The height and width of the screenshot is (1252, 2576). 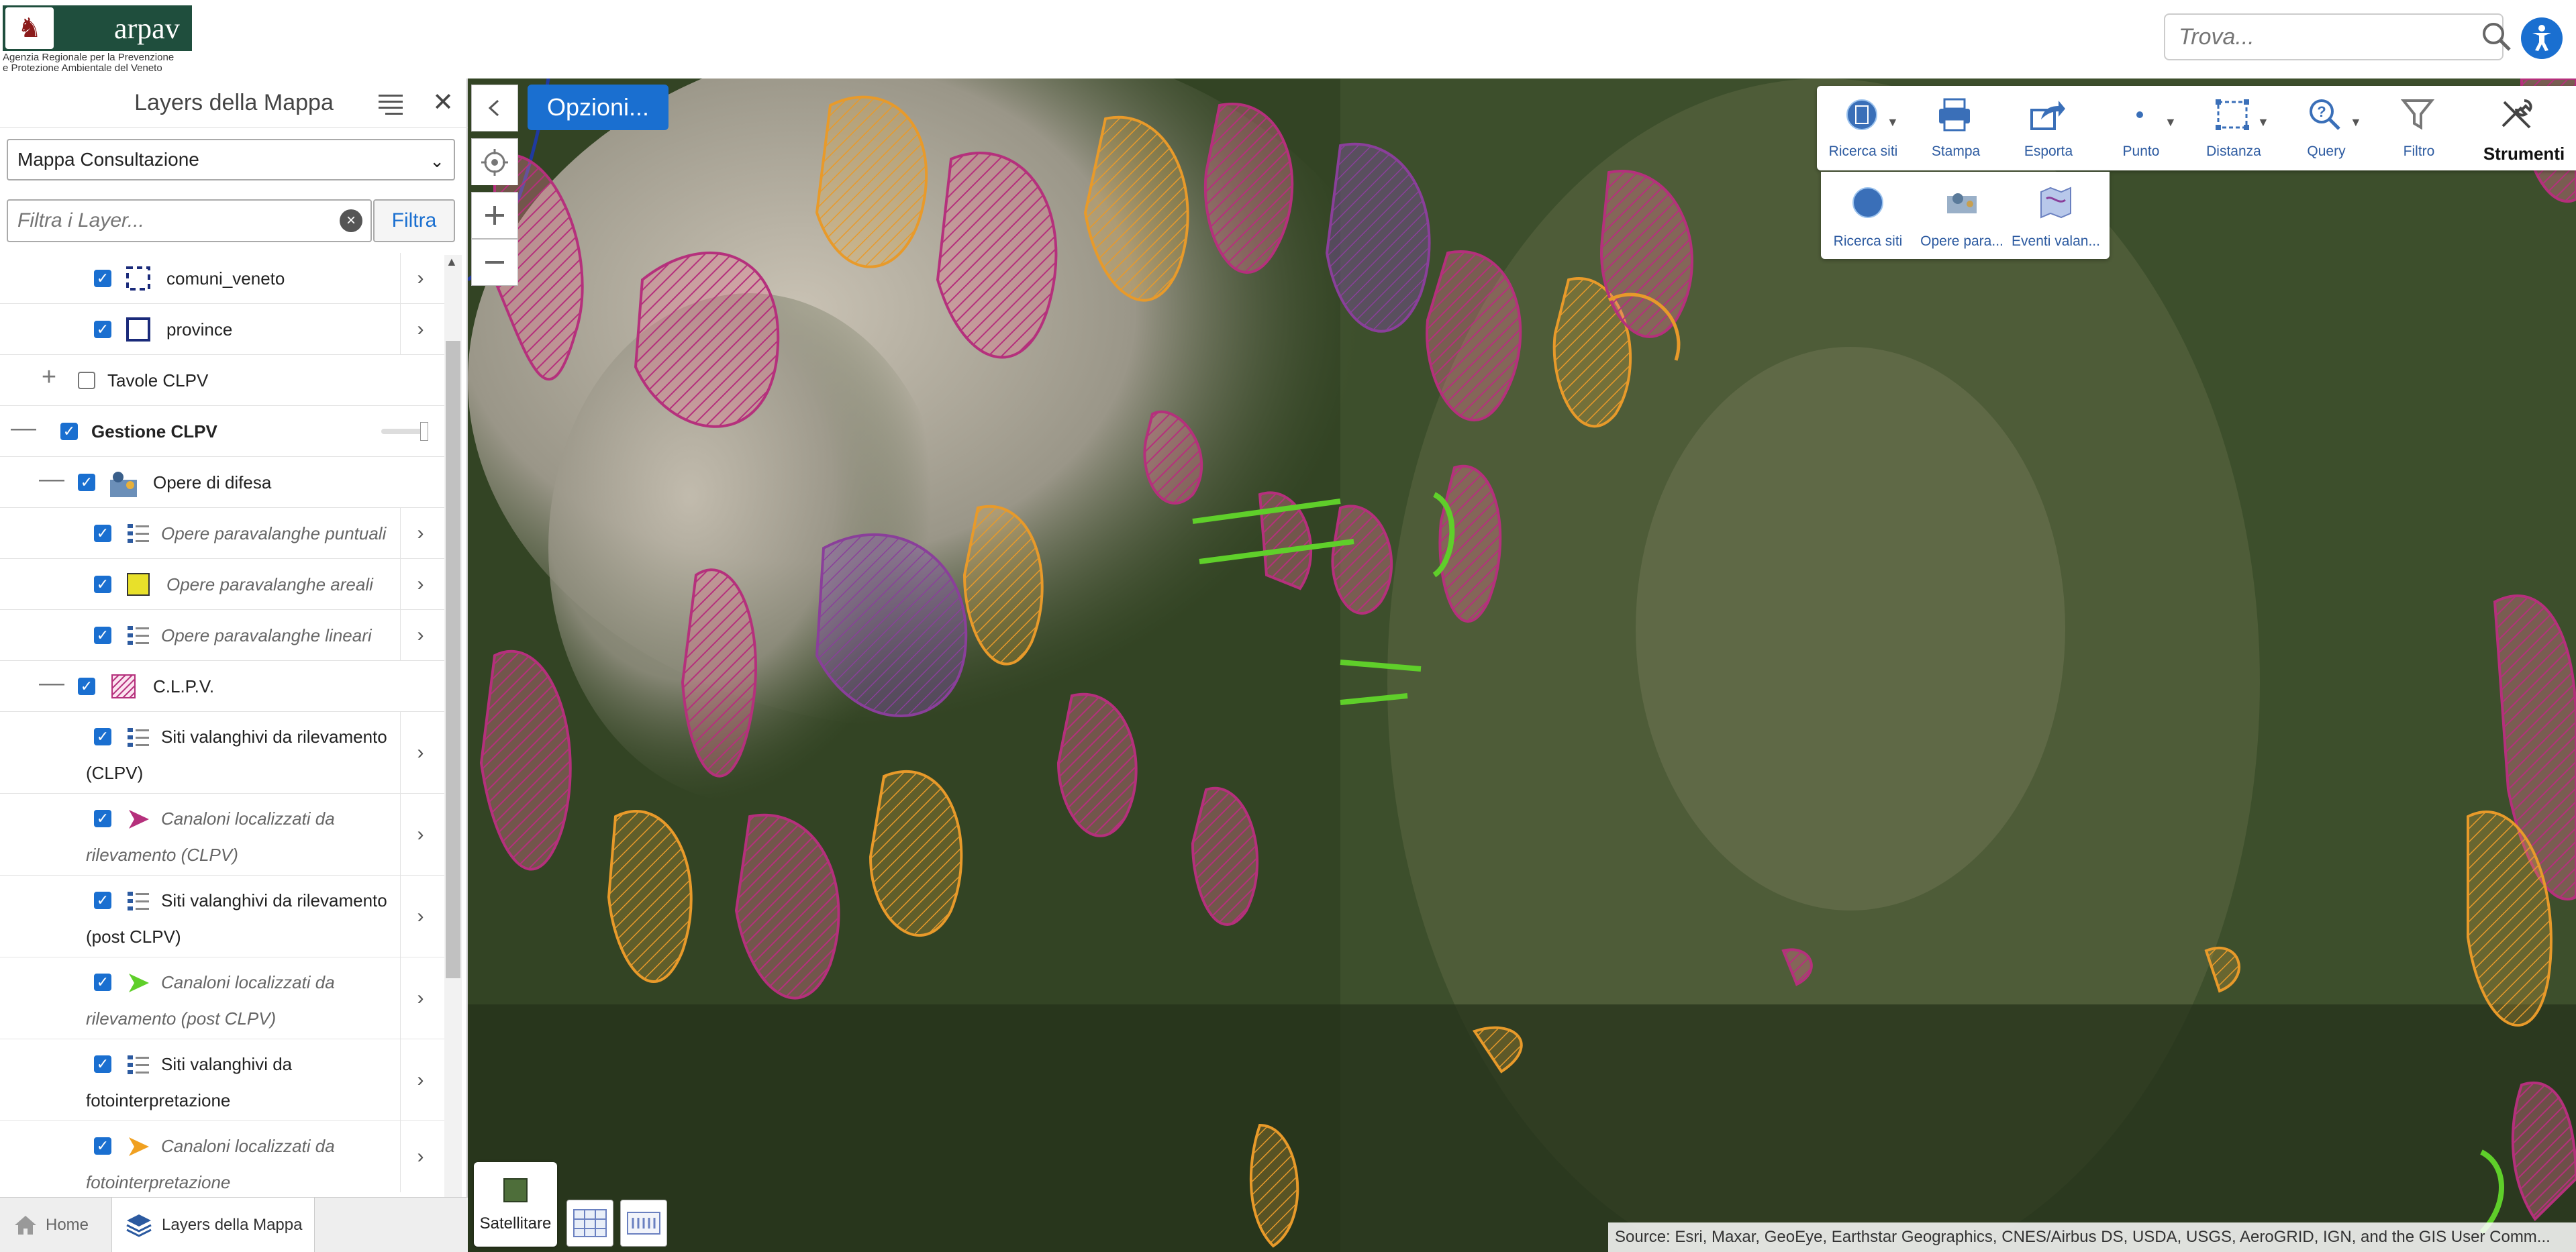 I want to click on minus-icon, so click(x=494, y=262).